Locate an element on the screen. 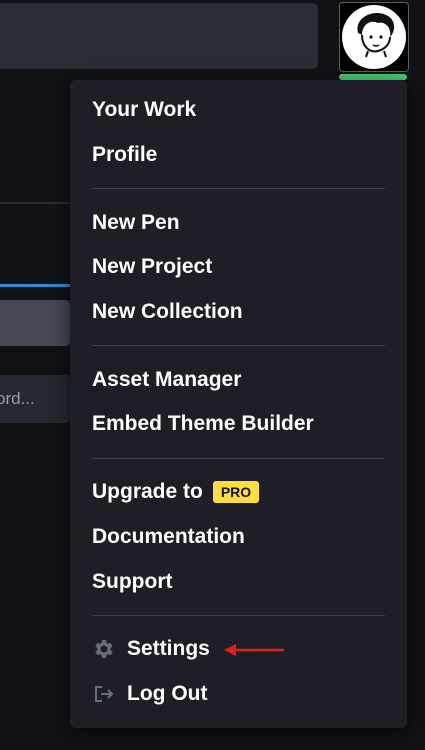 The width and height of the screenshot is (425, 750). menu-item-upgrade: Upgrade to PRO is located at coordinates (238, 492).